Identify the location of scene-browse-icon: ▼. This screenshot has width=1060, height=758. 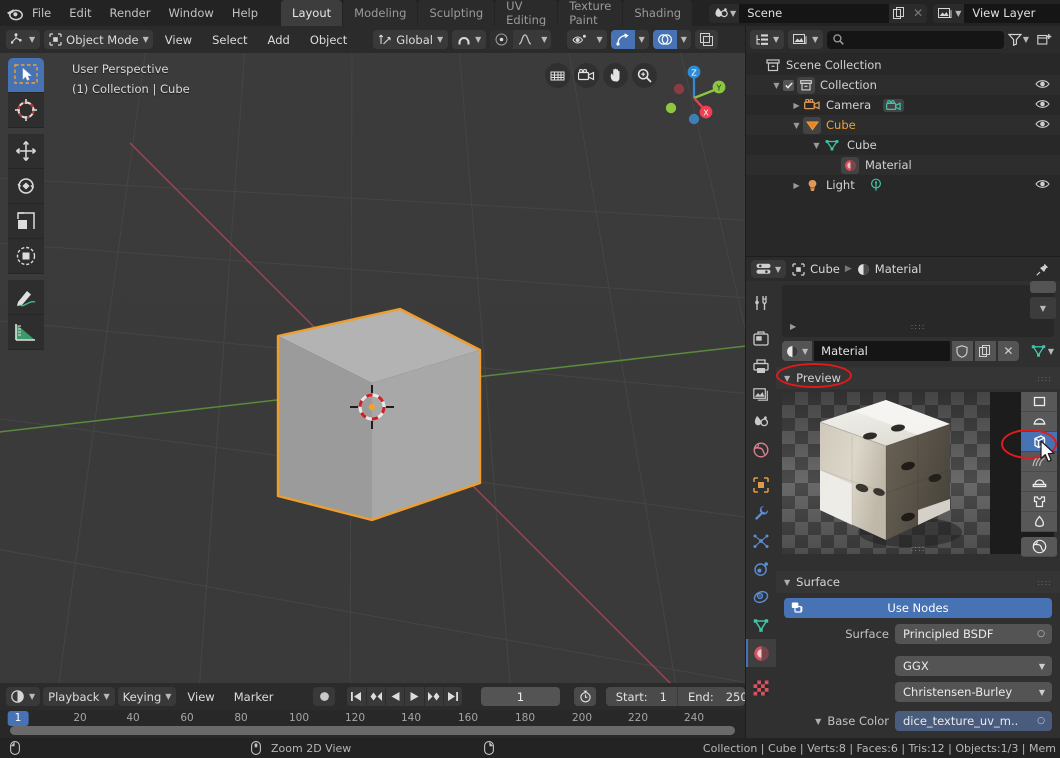
(724, 13).